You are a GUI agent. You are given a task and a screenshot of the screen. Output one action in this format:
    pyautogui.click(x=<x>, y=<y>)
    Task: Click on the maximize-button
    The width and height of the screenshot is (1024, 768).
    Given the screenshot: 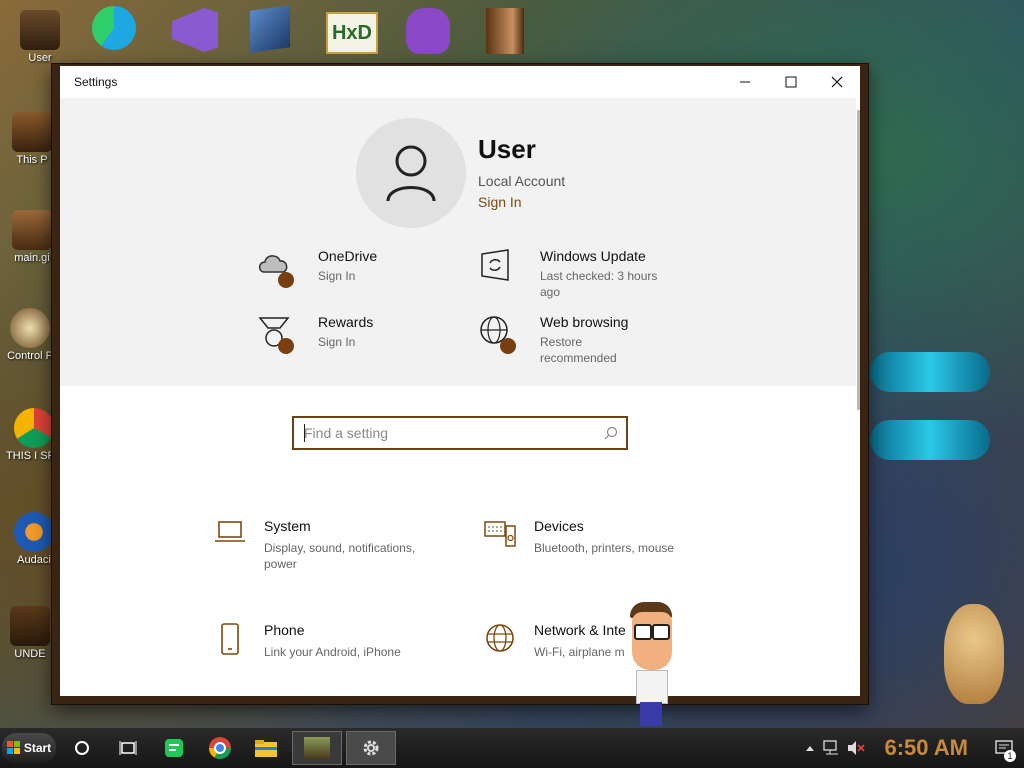 What is the action you would take?
    pyautogui.click(x=791, y=82)
    